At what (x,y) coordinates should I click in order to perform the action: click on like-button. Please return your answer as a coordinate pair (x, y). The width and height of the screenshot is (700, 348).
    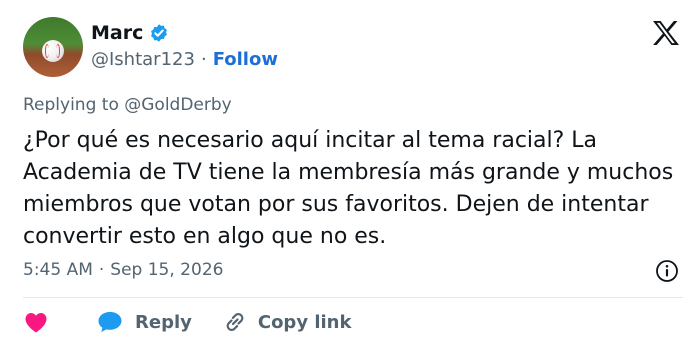
    Looking at the image, I should click on (36, 322).